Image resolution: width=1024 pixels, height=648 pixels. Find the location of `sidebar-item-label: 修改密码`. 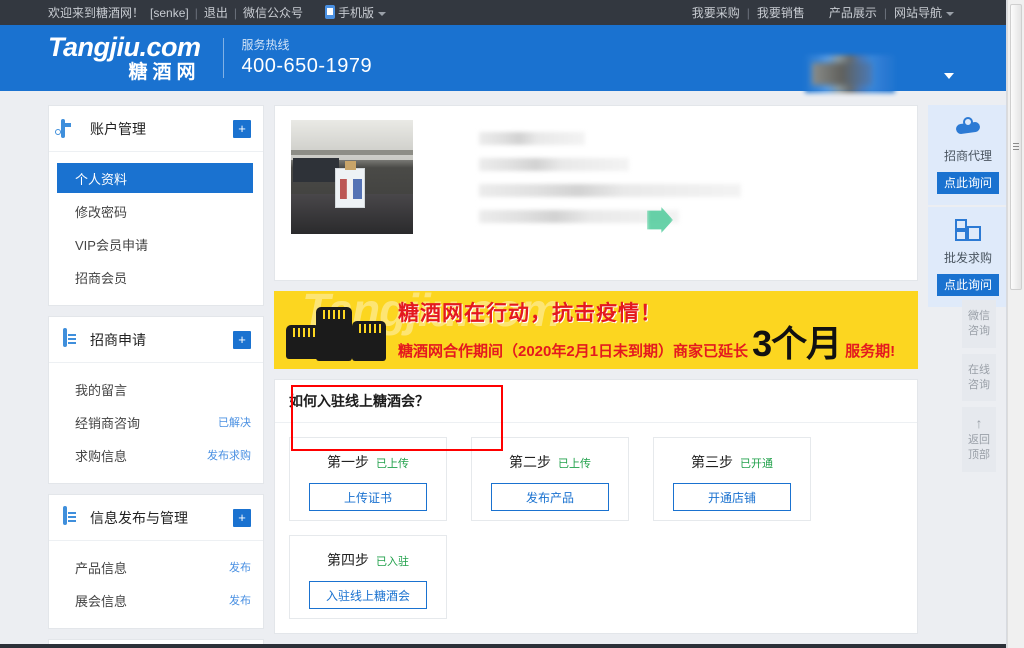

sidebar-item-label: 修改密码 is located at coordinates (101, 212).